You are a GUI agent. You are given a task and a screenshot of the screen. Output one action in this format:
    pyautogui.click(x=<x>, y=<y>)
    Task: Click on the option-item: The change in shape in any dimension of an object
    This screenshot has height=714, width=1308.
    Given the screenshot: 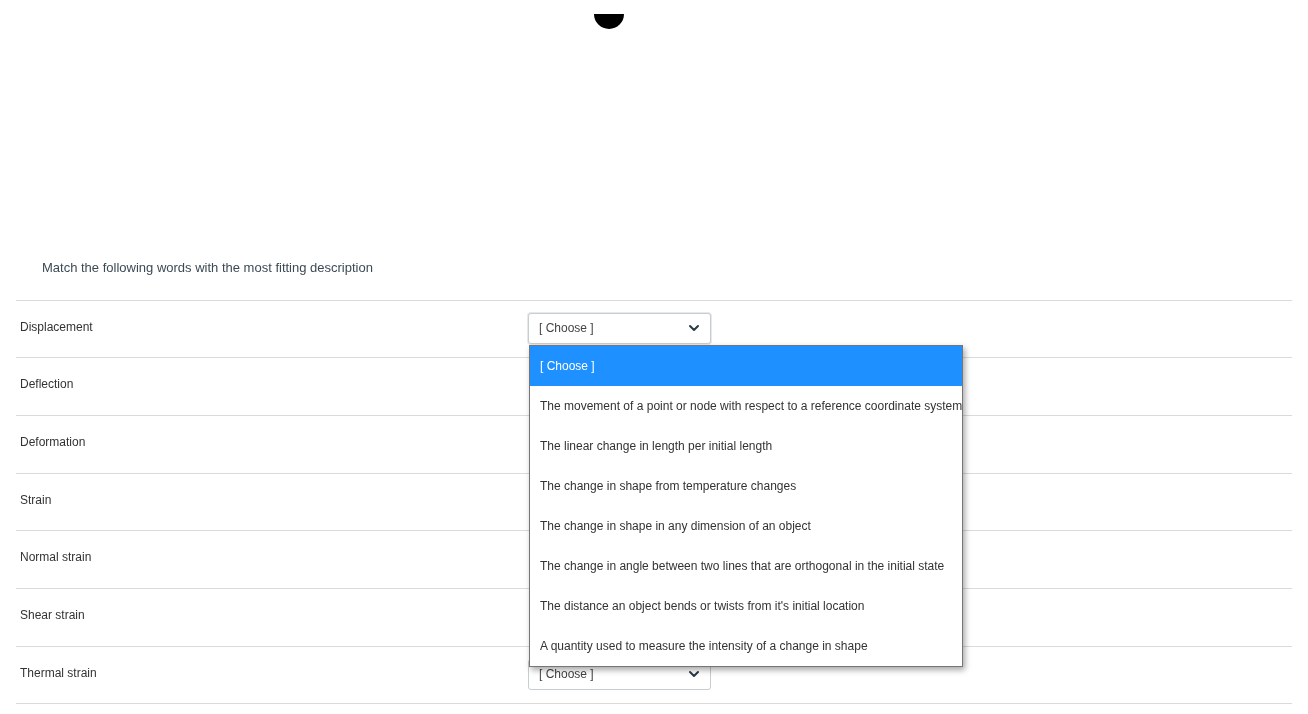 What is the action you would take?
    pyautogui.click(x=746, y=525)
    